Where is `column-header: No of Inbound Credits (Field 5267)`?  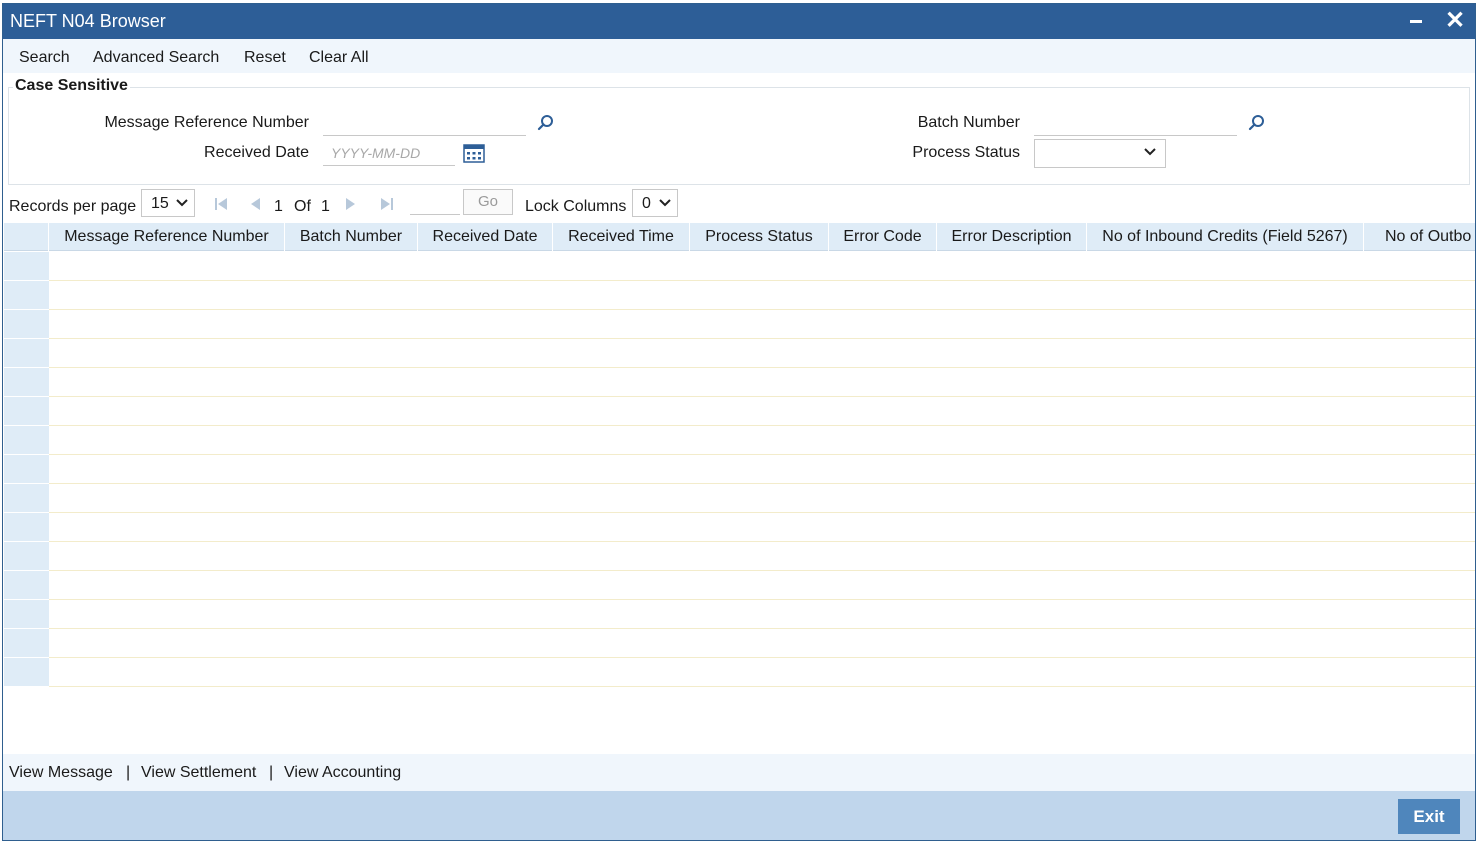 column-header: No of Inbound Credits (Field 5267) is located at coordinates (1225, 237).